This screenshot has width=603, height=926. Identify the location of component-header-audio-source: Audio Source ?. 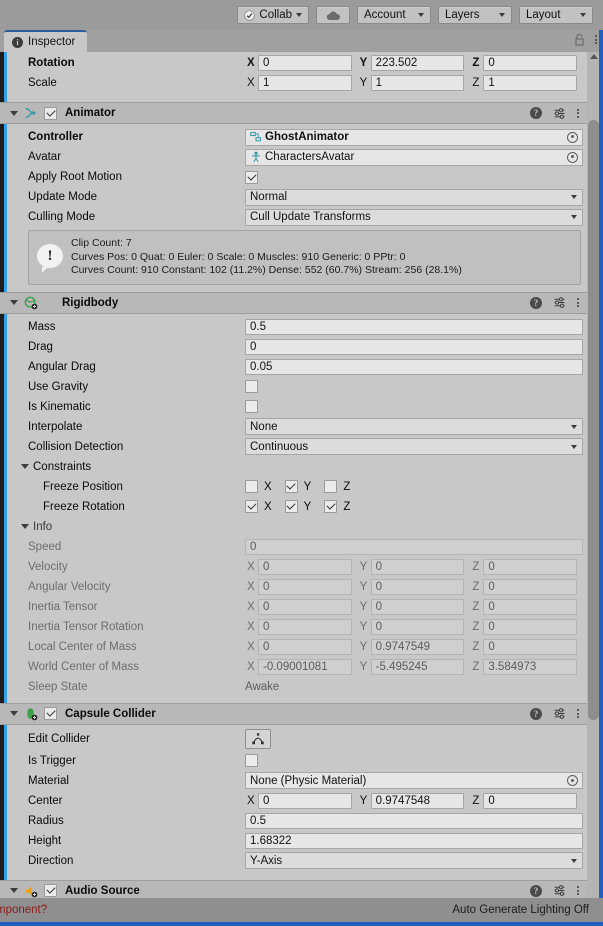
(293, 888).